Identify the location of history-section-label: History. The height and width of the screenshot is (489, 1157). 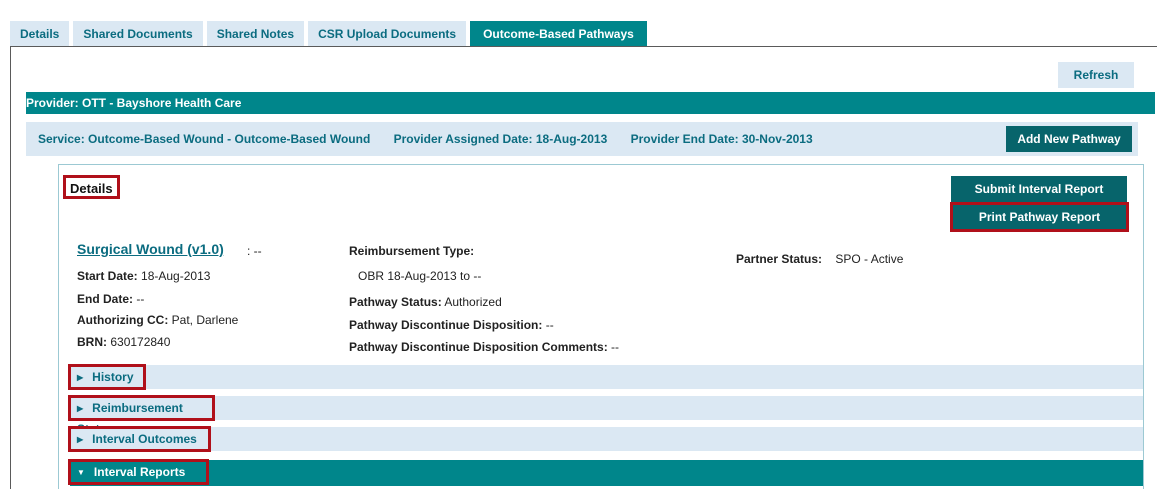
(113, 377).